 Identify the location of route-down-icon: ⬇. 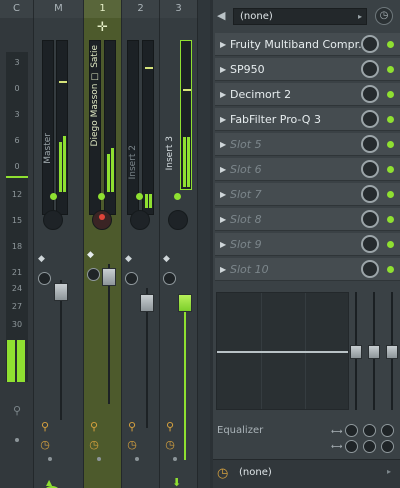
(176, 482).